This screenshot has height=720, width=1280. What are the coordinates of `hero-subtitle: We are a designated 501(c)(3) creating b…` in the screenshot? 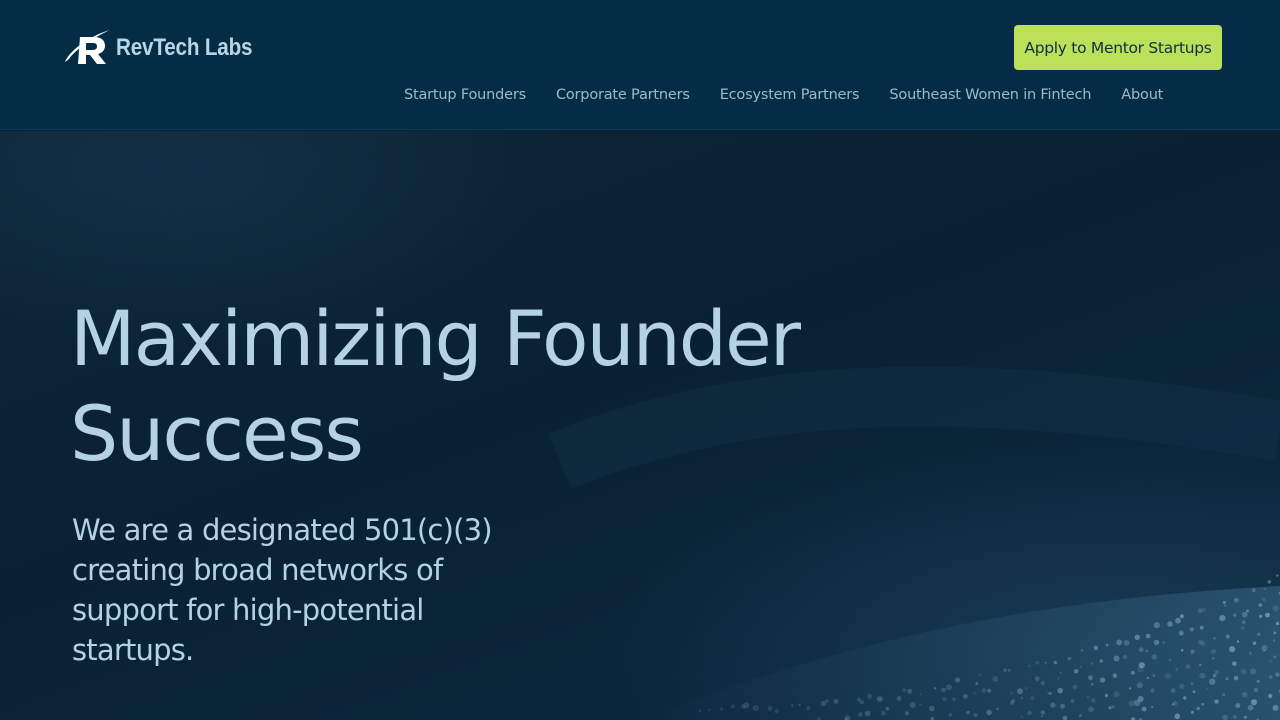 It's located at (282, 590).